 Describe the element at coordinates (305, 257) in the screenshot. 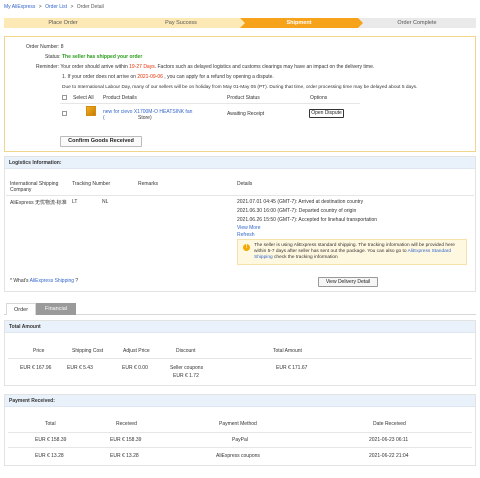

I see `tip-text-post: check the tracking information` at that location.